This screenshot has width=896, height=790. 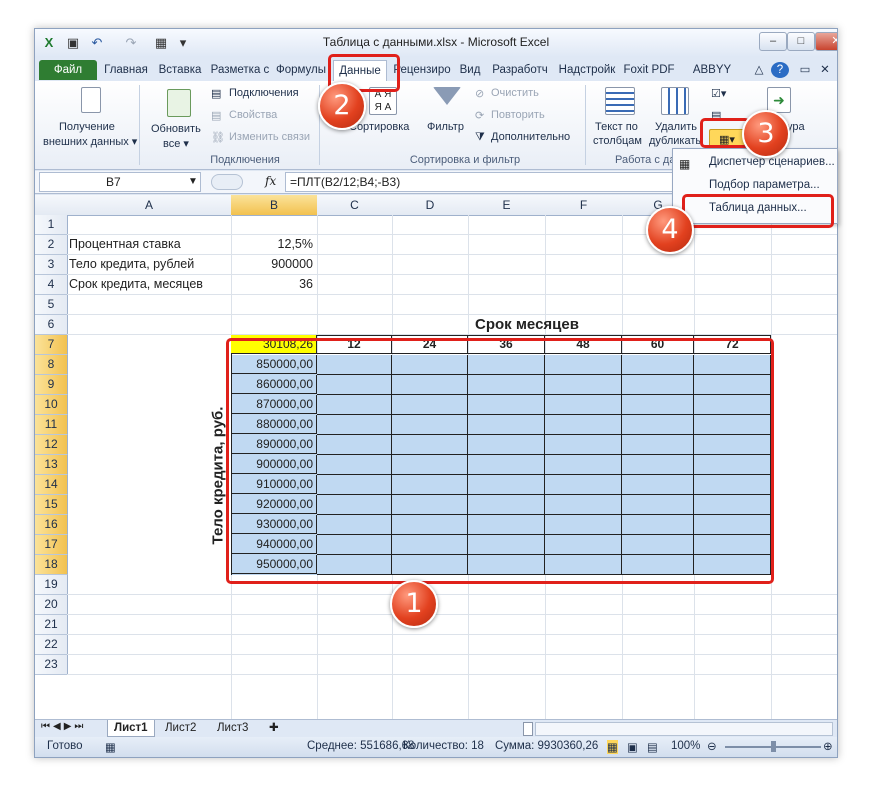 I want to click on zoom-out-icon: ⊖, so click(x=712, y=746).